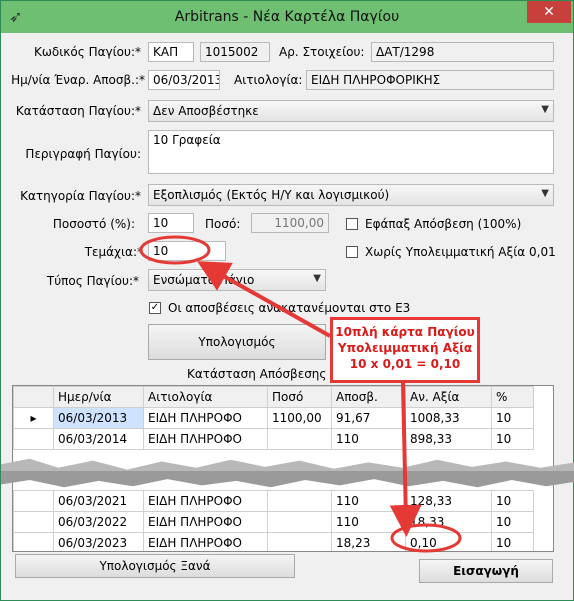 The width and height of the screenshot is (574, 601). What do you see at coordinates (405, 332) in the screenshot?
I see `callout-line-1: 10πλή κάρτα Παγίου` at bounding box center [405, 332].